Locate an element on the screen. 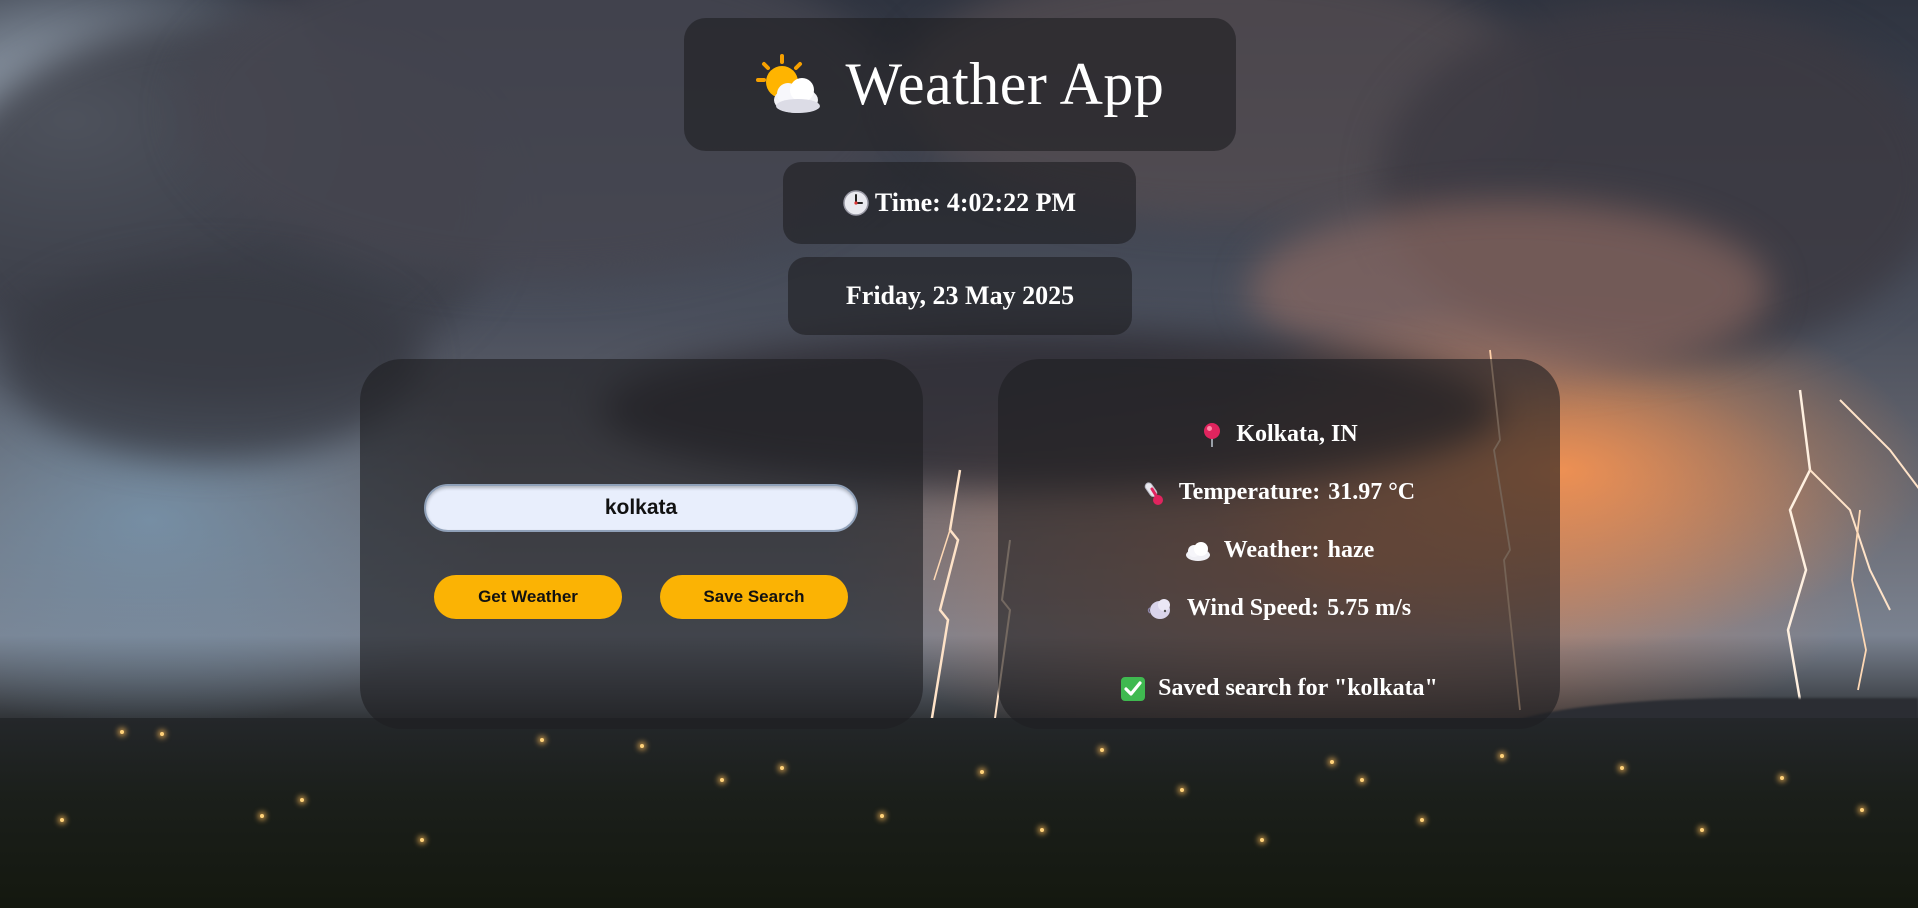  lightning-bolt is located at coordinates (1852, 545).